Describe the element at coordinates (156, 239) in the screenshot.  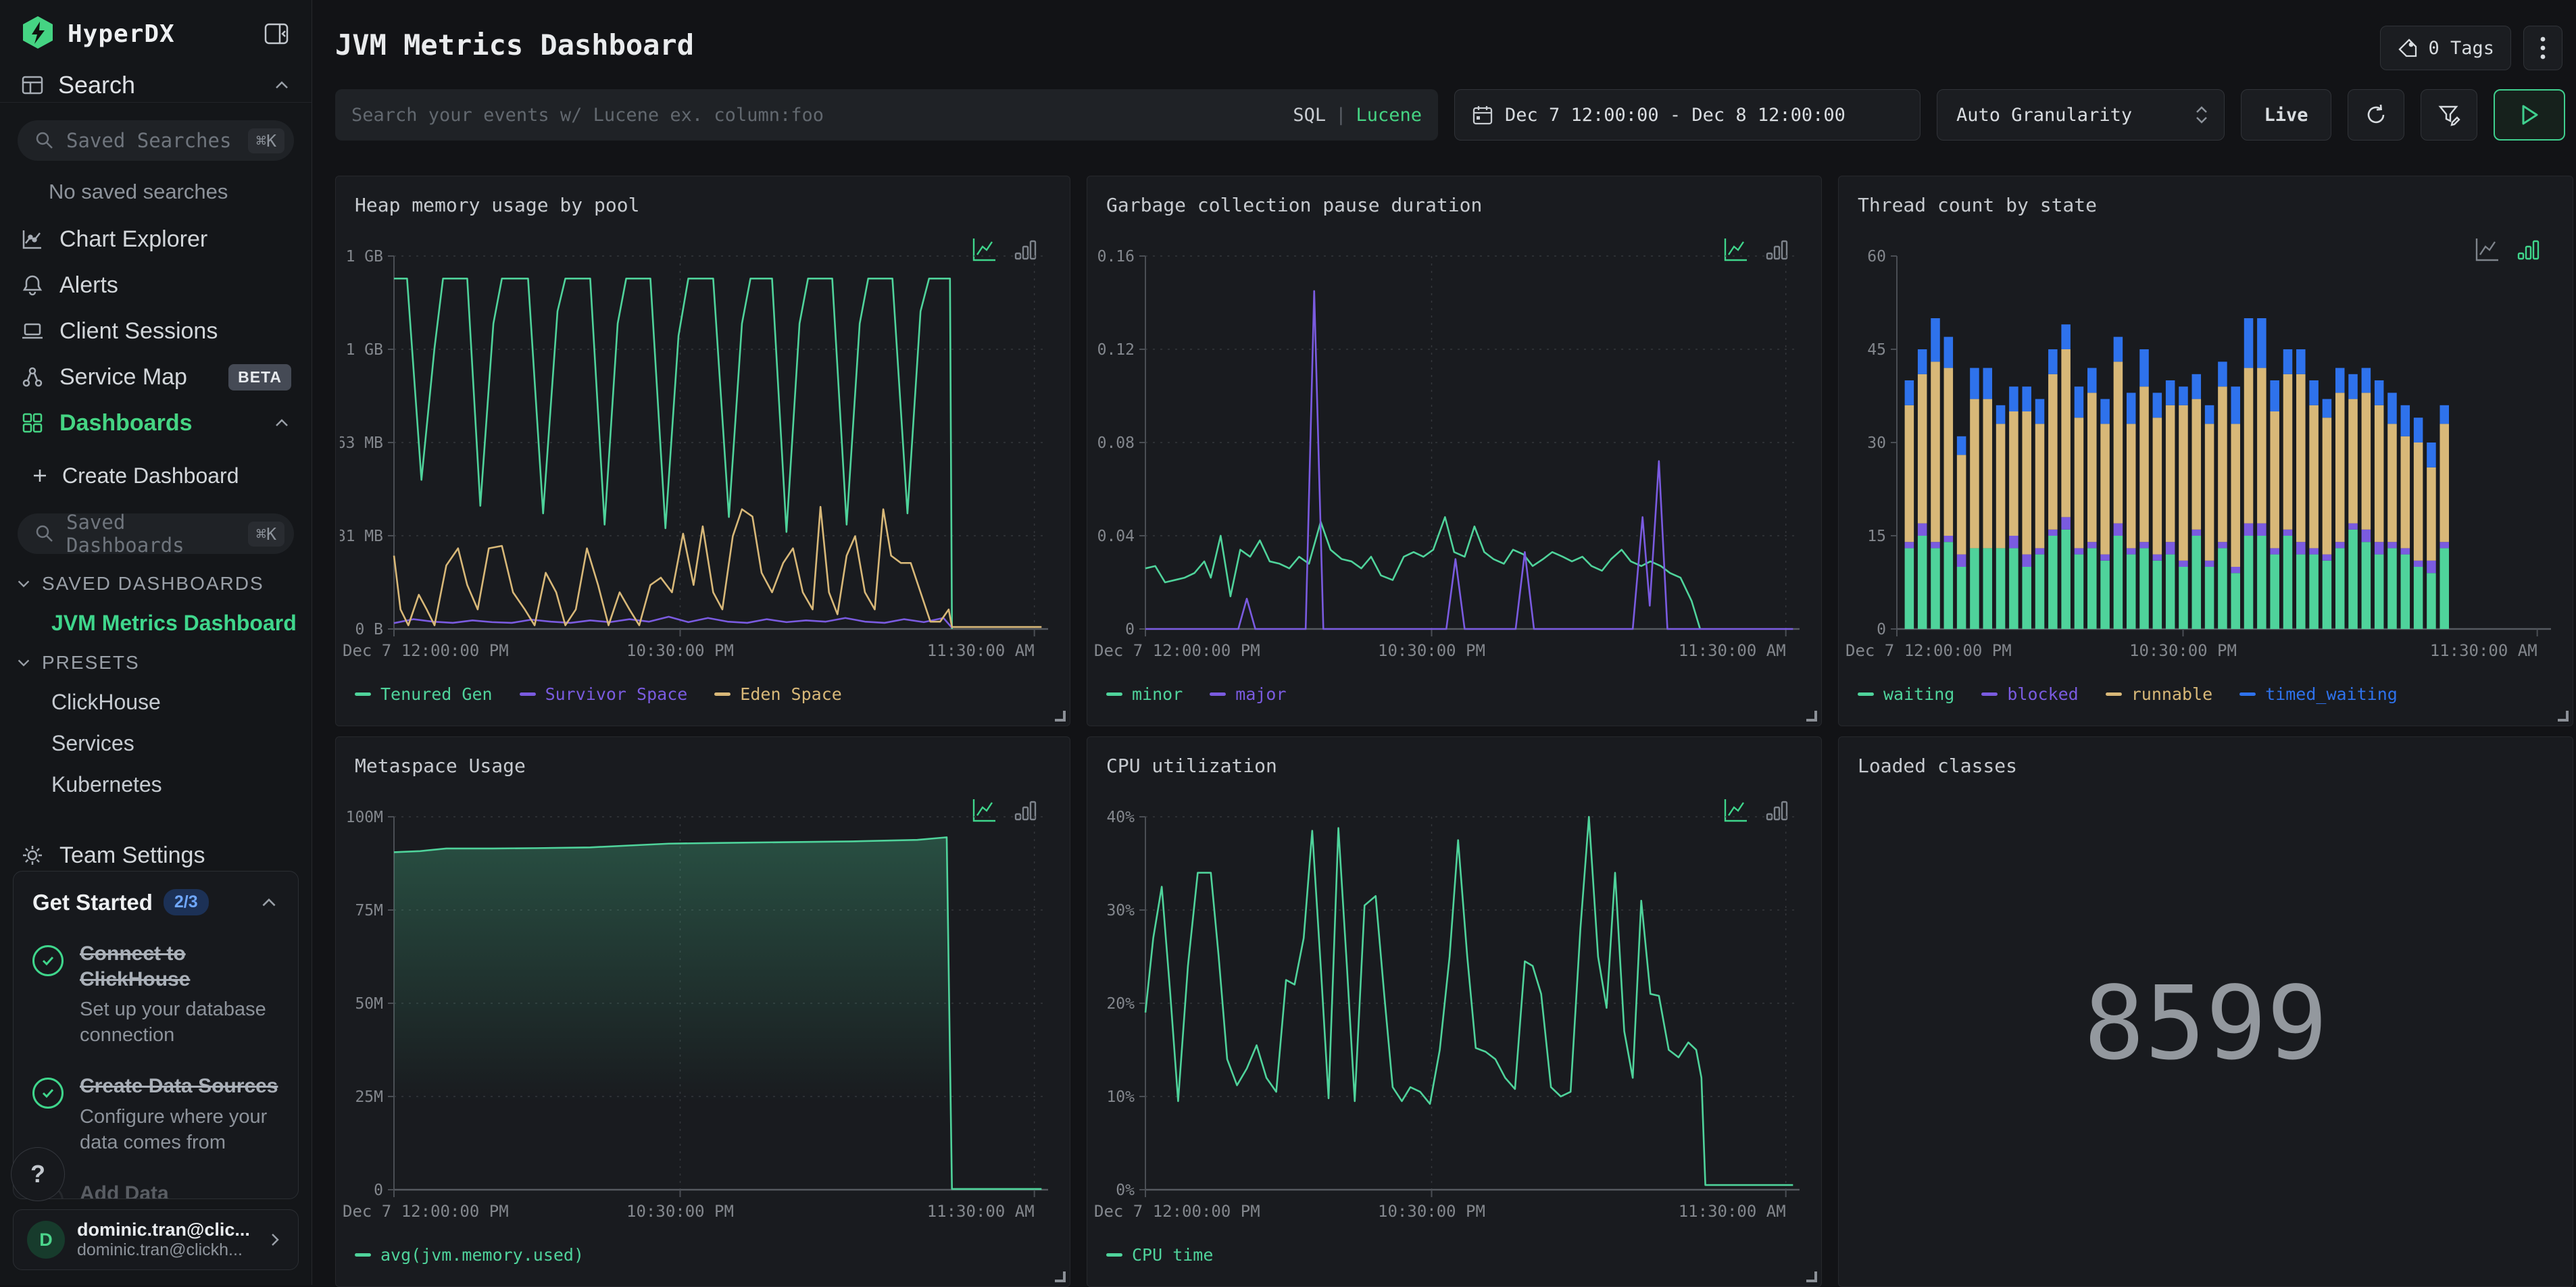
I see `sidebar-item-chart-explorer: Chart Explorer` at that location.